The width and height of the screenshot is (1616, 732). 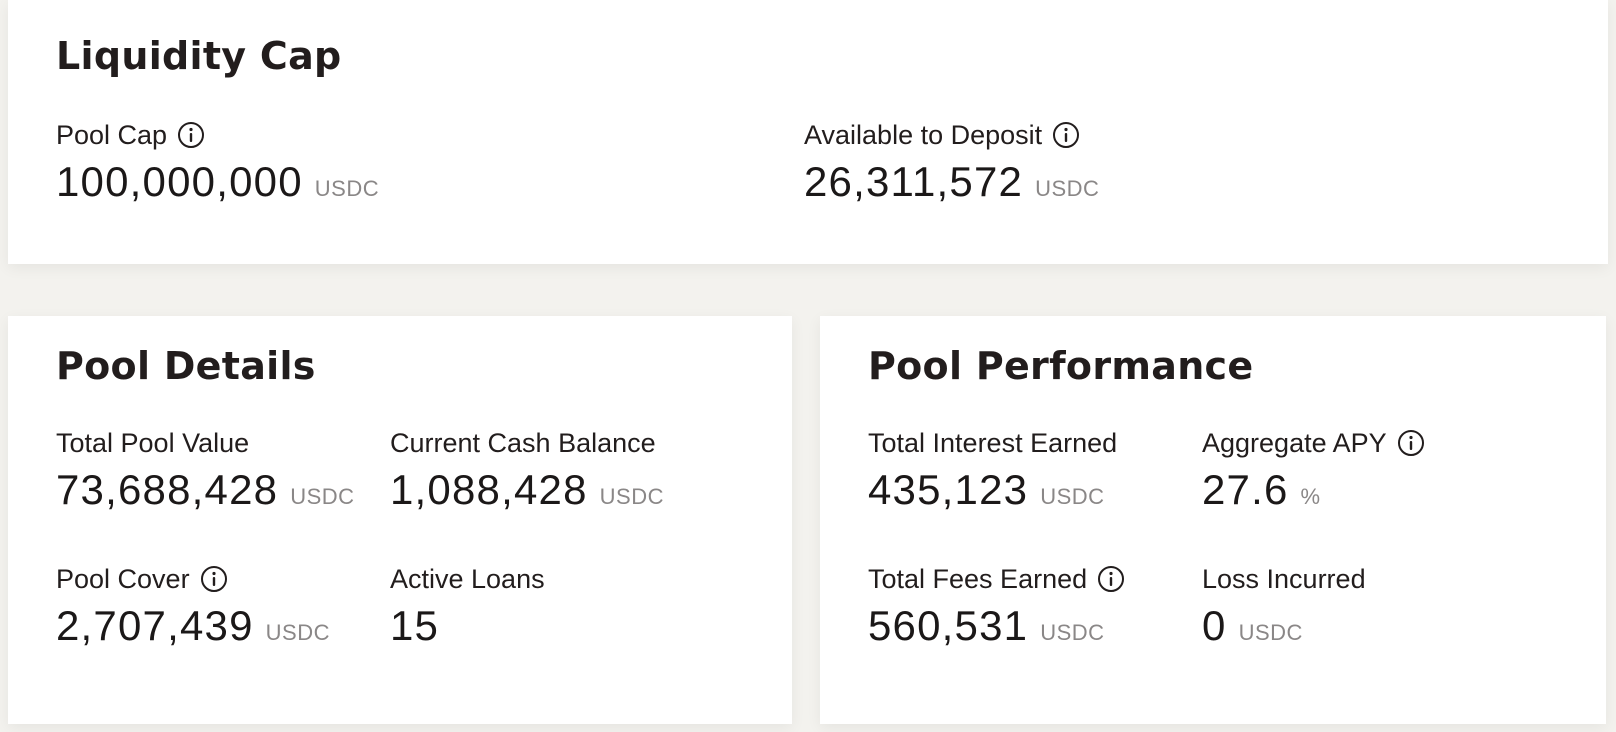 What do you see at coordinates (167, 489) in the screenshot?
I see `total-pool-value-value: 73,688,428` at bounding box center [167, 489].